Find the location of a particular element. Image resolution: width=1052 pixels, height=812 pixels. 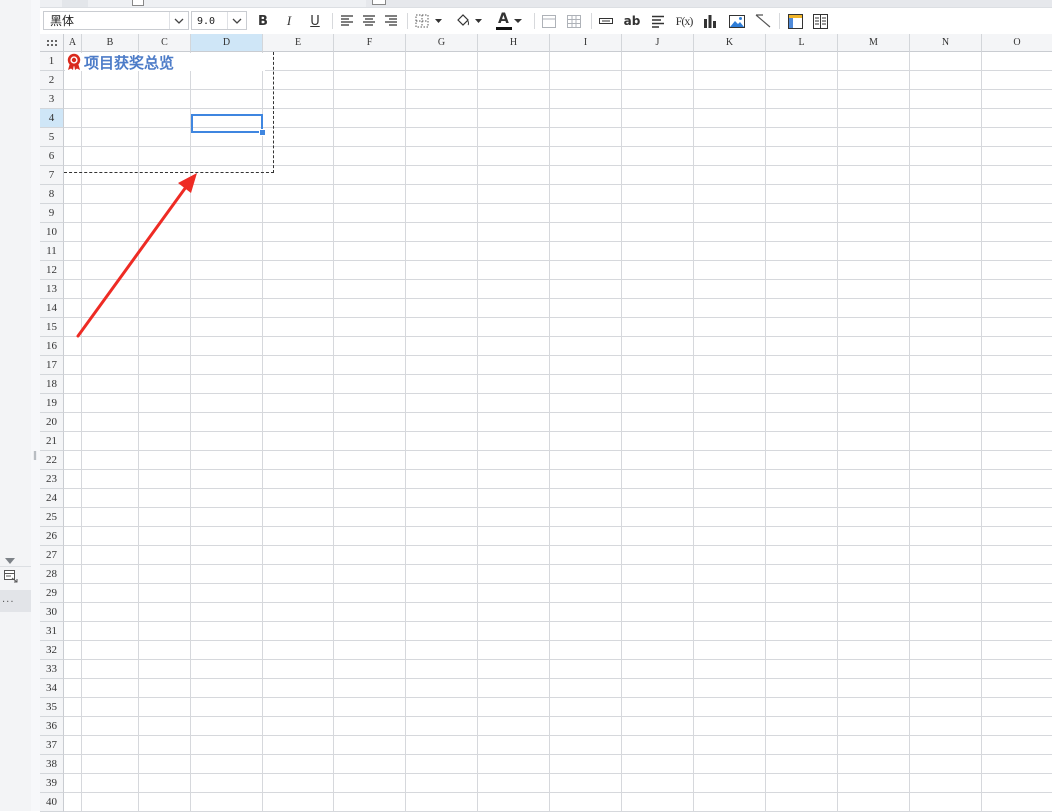

row-header-34: 34 is located at coordinates (52, 688).